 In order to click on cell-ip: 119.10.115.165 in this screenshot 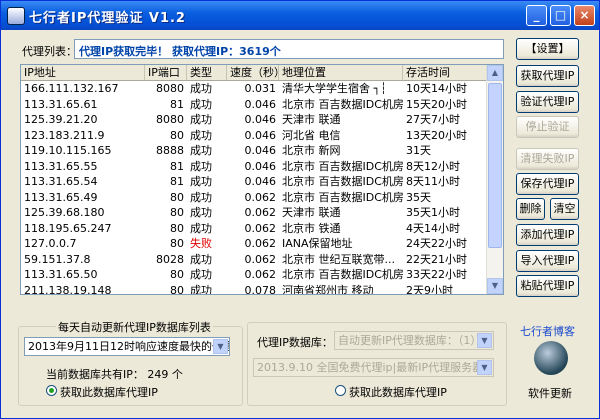, I will do `click(68, 150)`.